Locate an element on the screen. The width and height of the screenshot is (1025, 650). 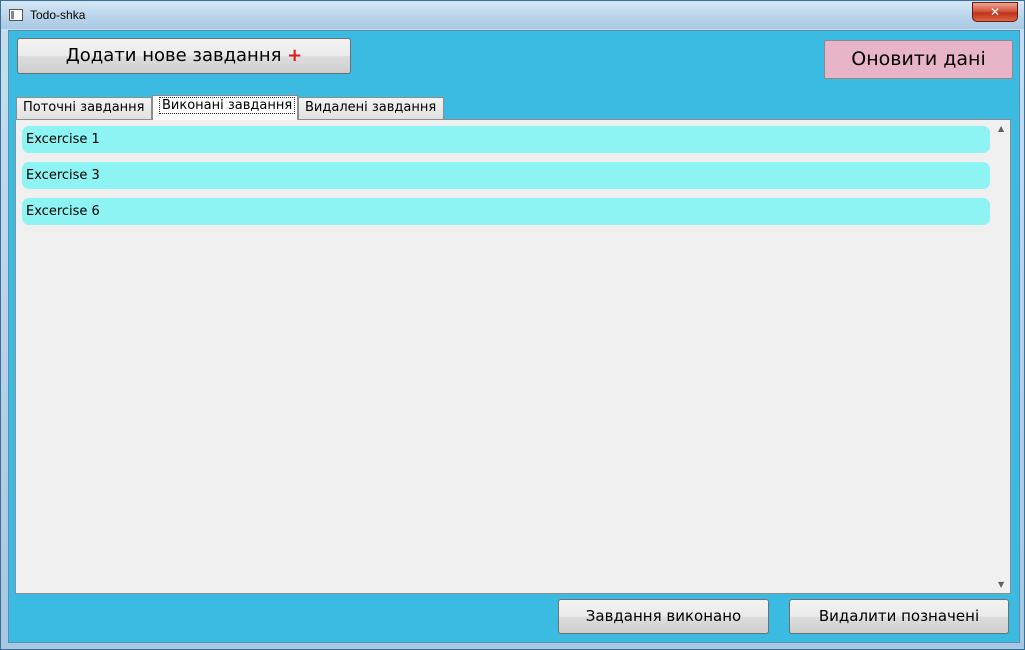
tab-current: Поточні завдання is located at coordinates (84, 108).